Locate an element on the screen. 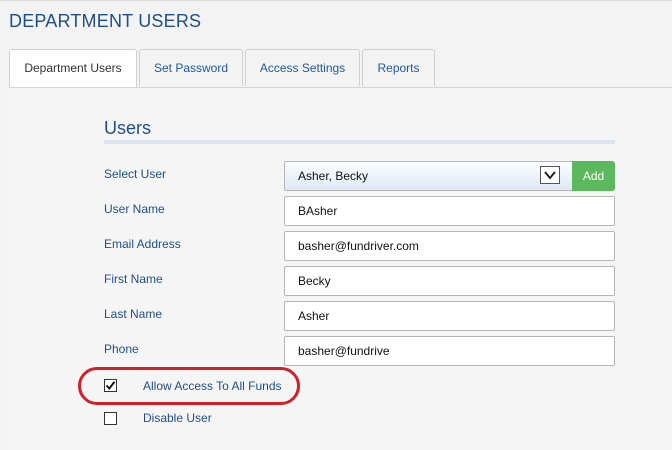  select-user-label: Select User is located at coordinates (135, 174).